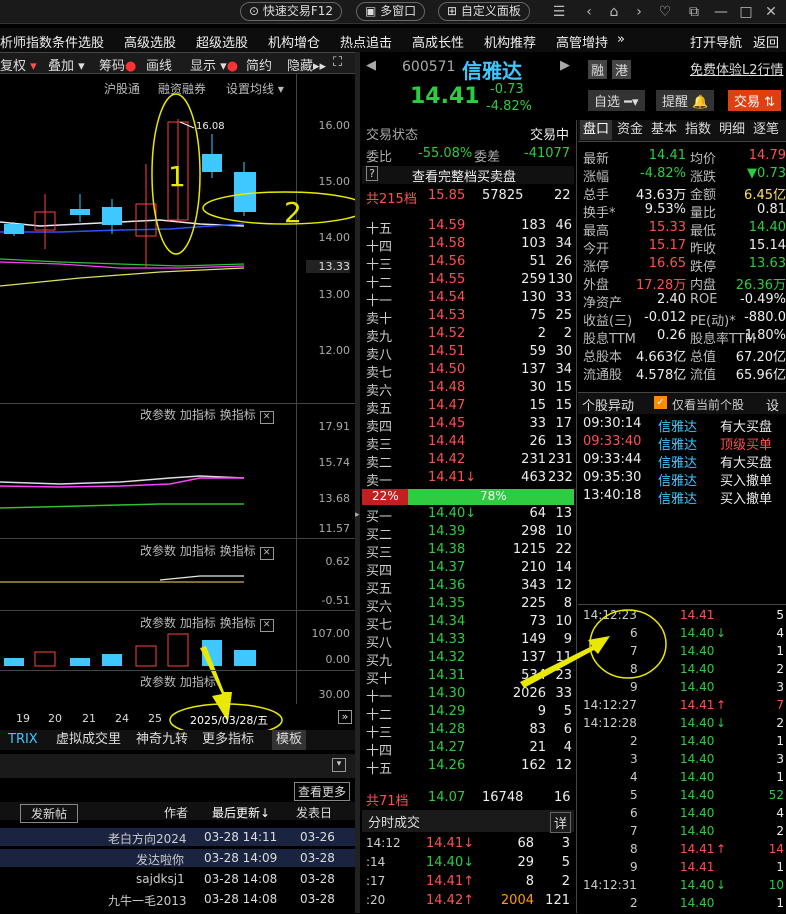 The width and height of the screenshot is (786, 914). I want to click on home-icon: ⌂, so click(614, 12).